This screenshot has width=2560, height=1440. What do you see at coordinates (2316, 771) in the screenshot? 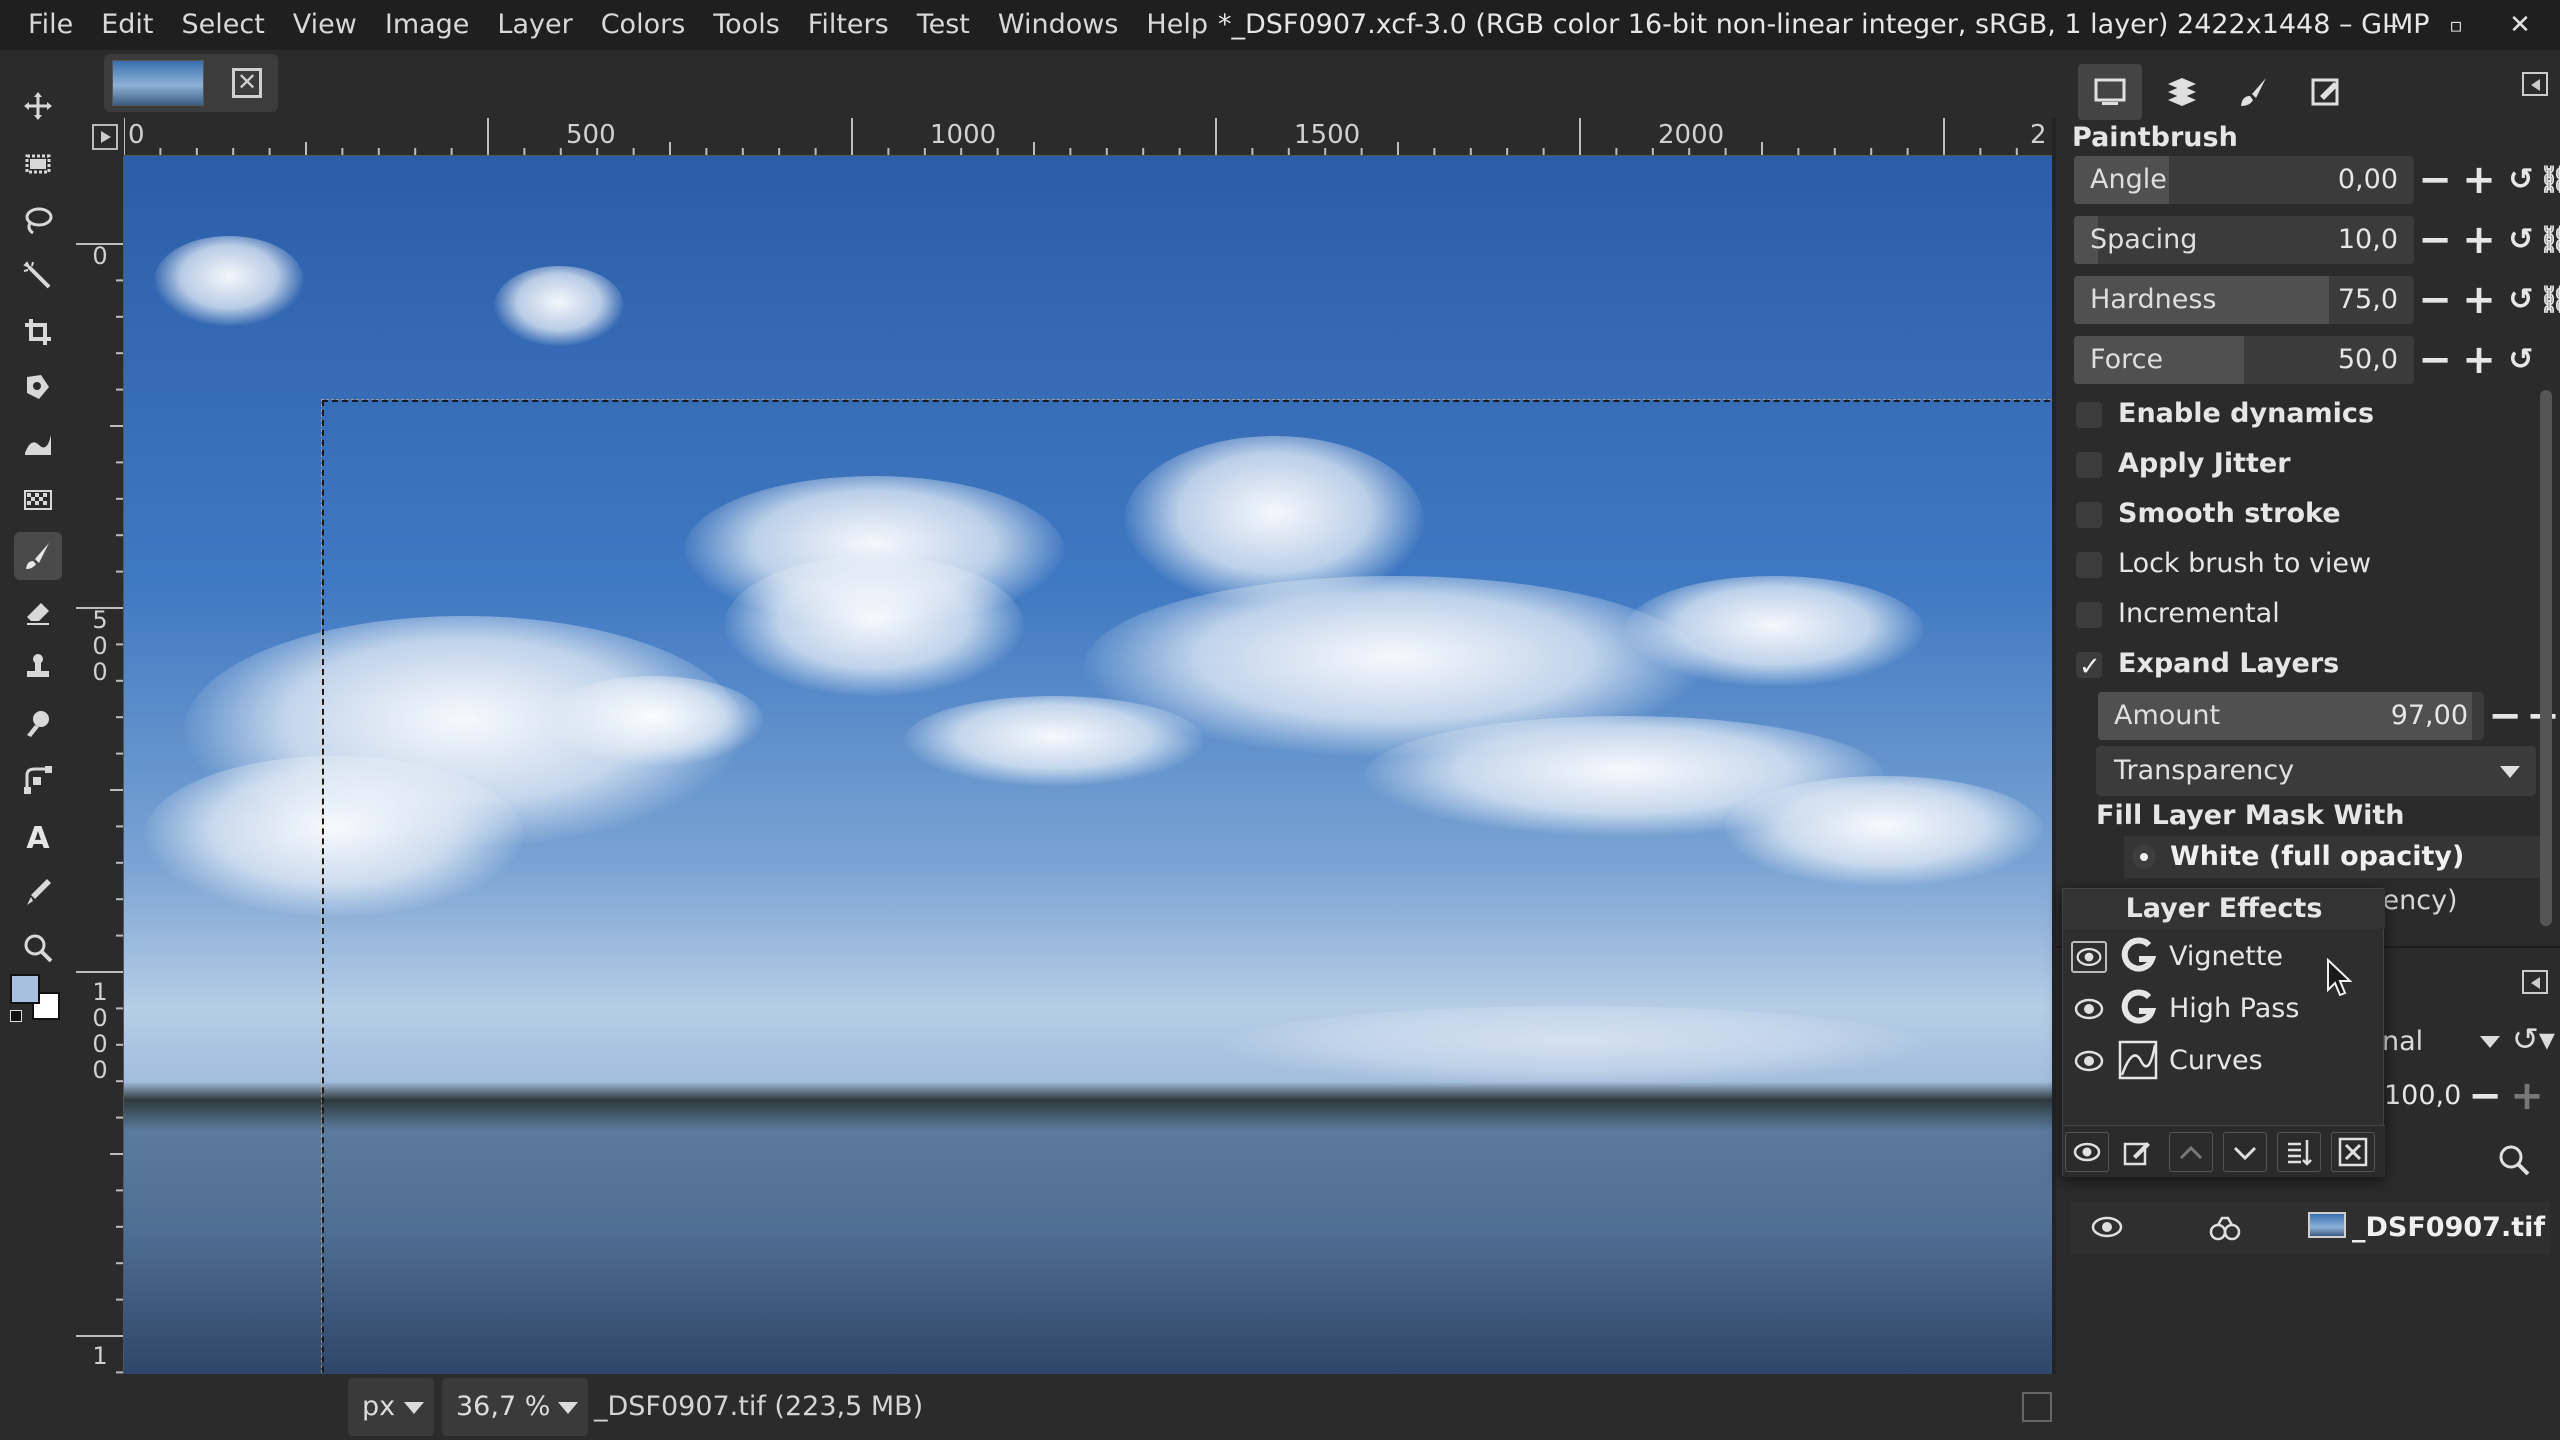
I see `fill-with-combo: Transparency` at bounding box center [2316, 771].